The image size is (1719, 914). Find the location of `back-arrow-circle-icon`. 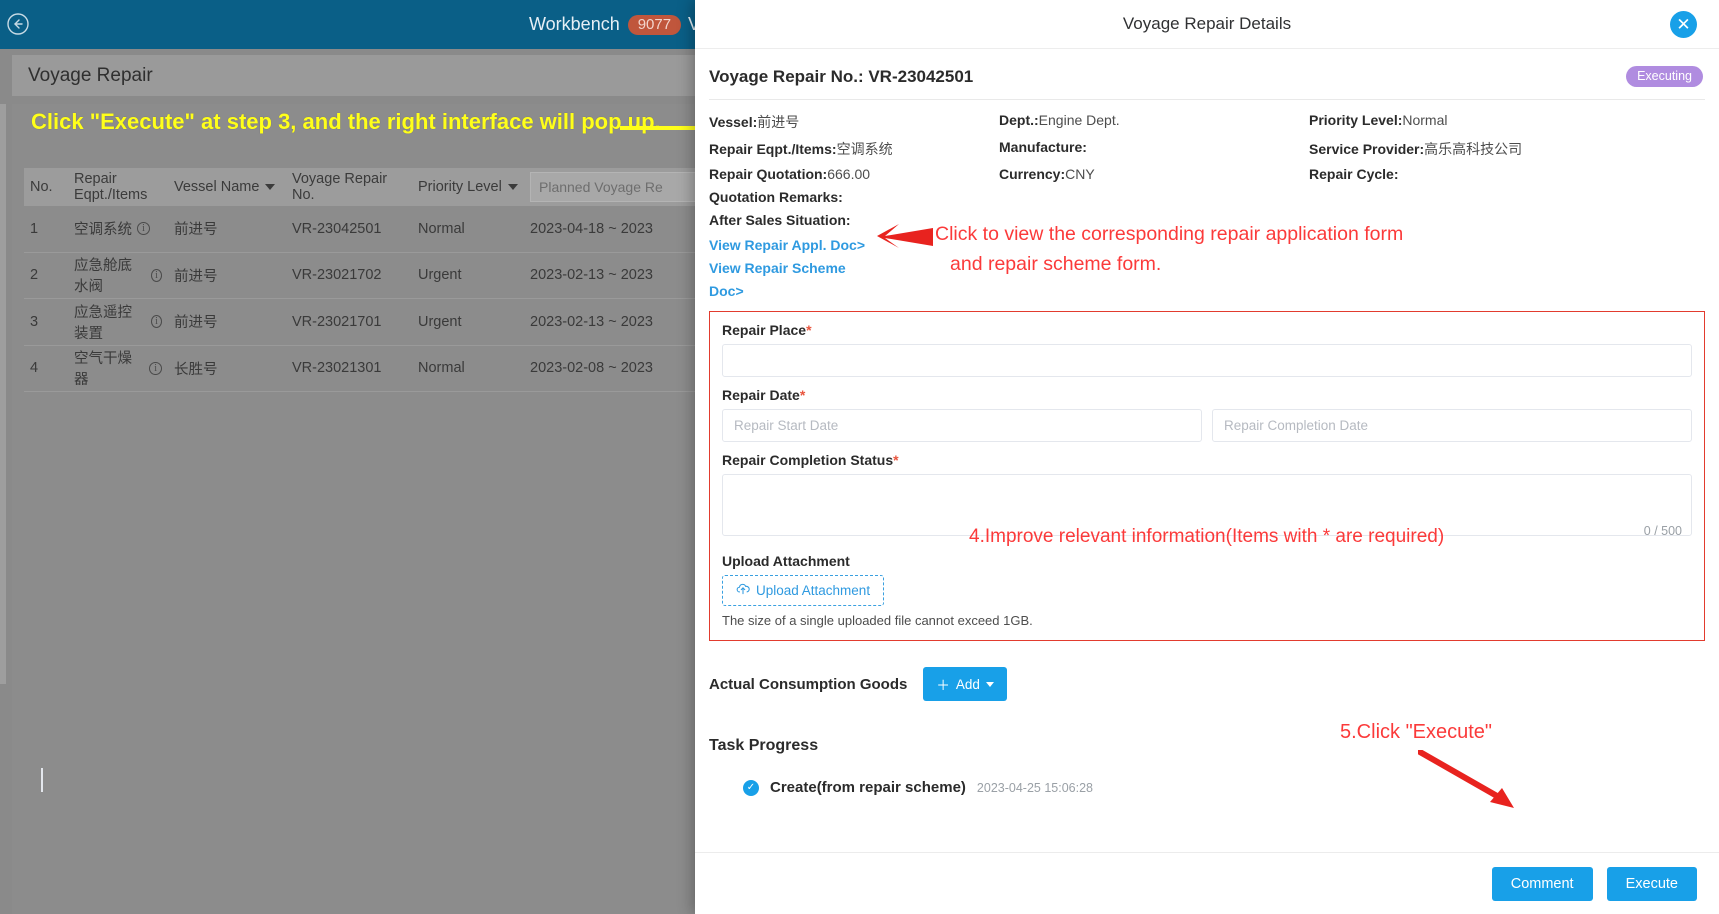

back-arrow-circle-icon is located at coordinates (18, 24).